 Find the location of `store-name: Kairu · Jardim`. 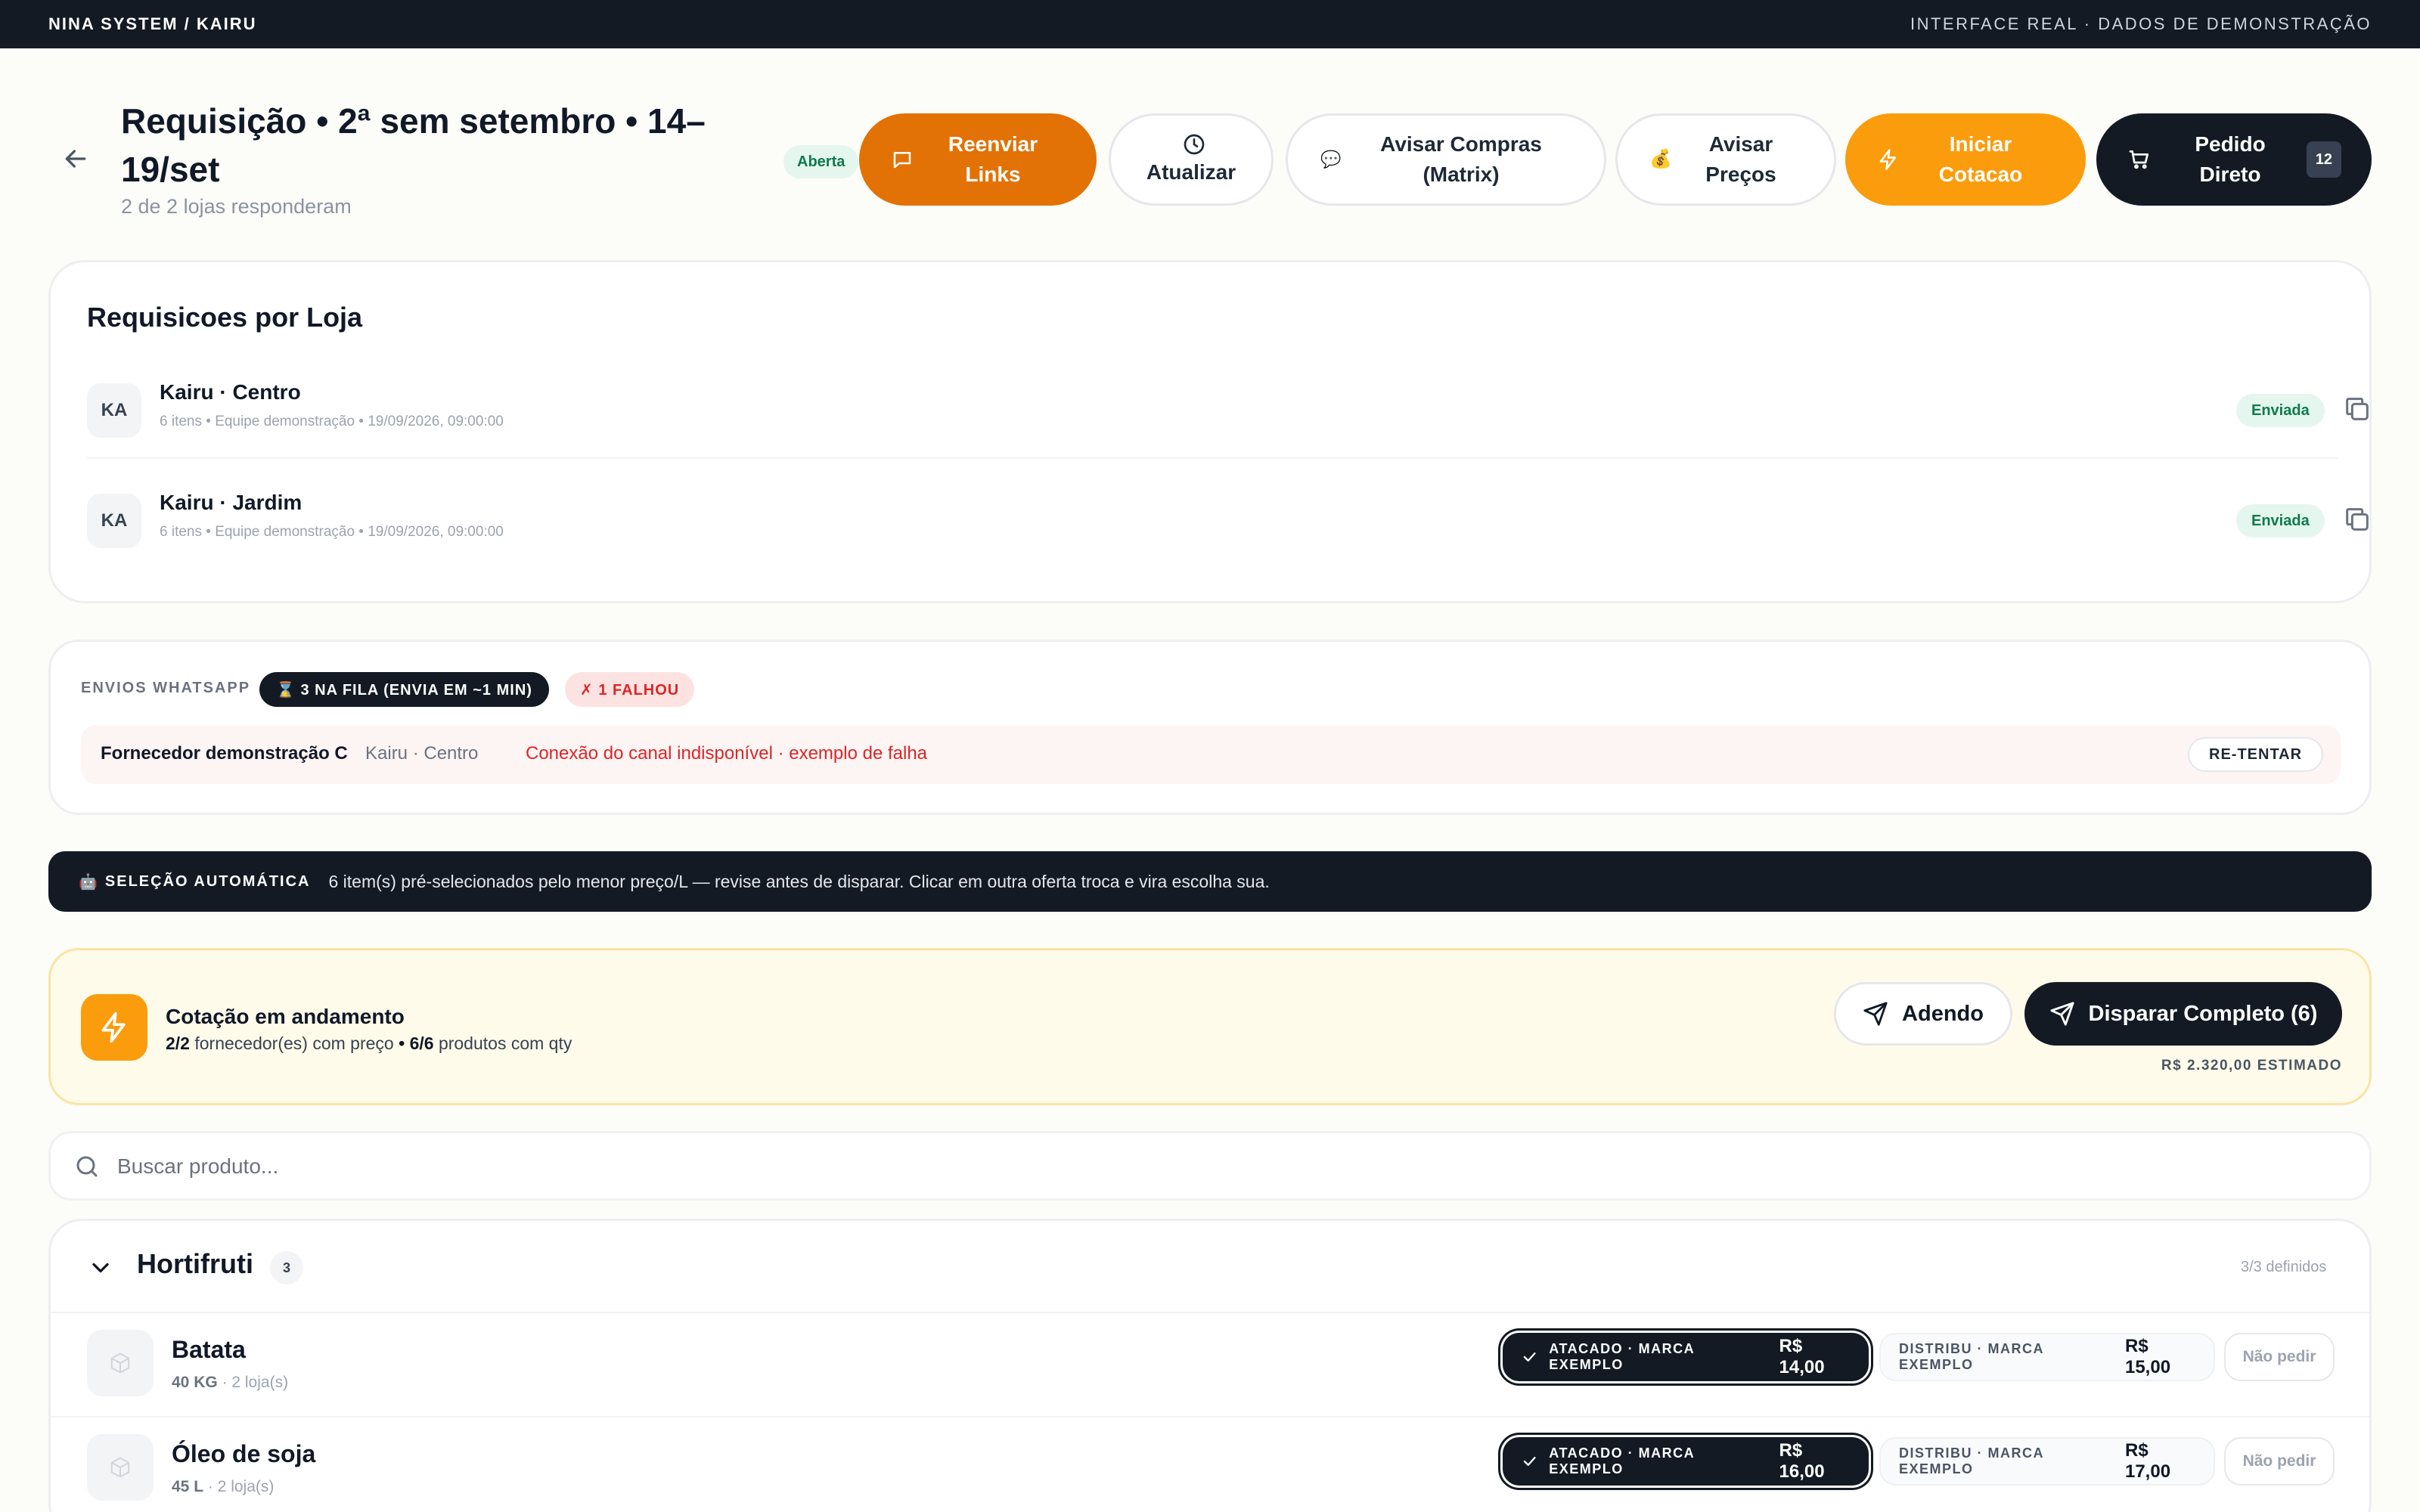

store-name: Kairu · Jardim is located at coordinates (231, 503).